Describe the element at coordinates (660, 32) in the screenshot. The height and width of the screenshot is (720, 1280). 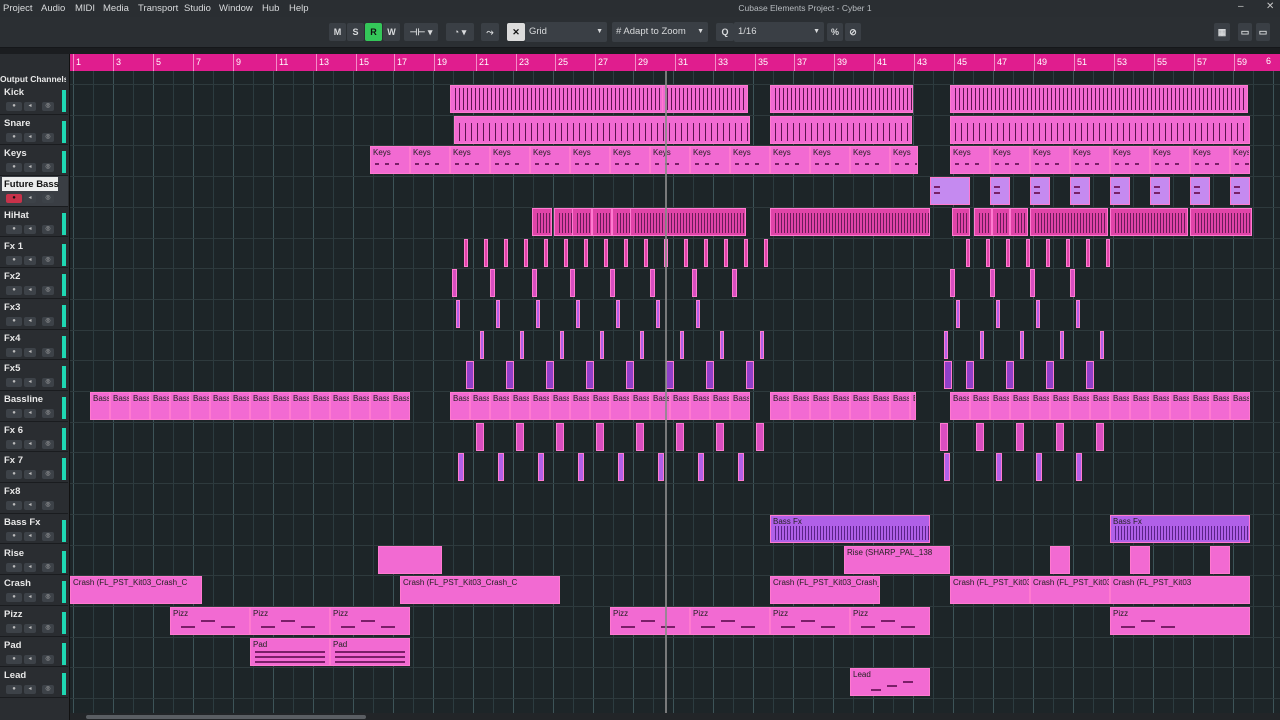
I see `grid-type-select: # Adapt to Zoom ▼` at that location.